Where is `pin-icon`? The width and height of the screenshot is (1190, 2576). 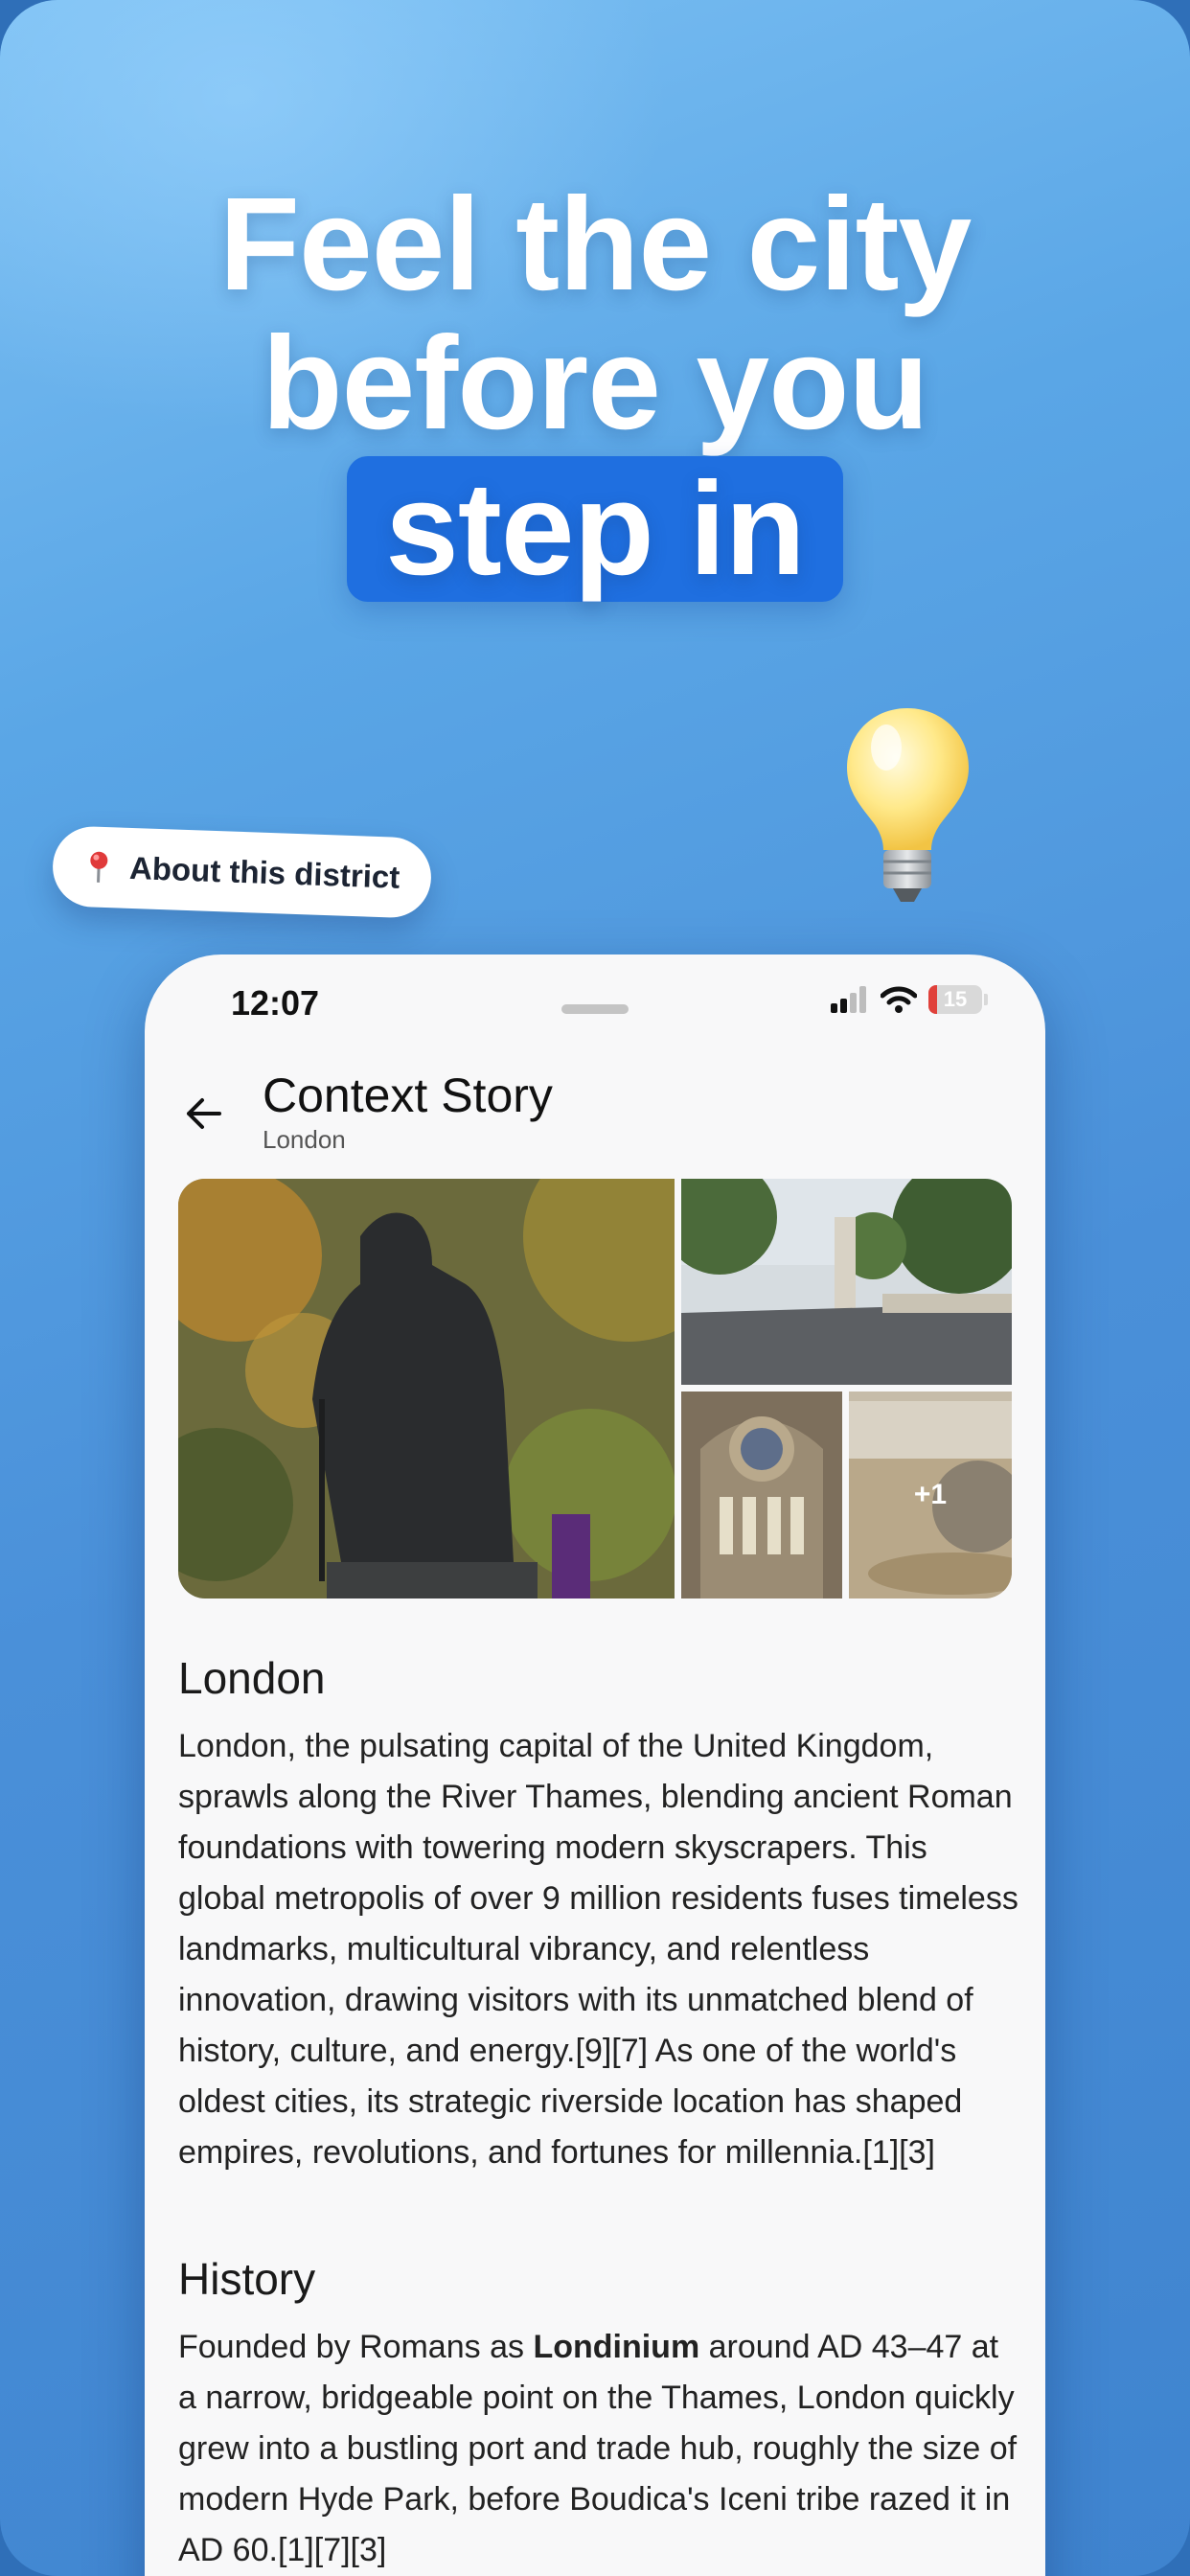 pin-icon is located at coordinates (99, 867).